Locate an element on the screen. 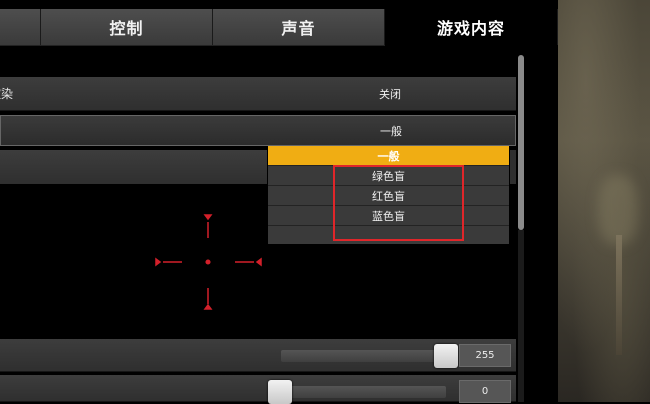  slider-row-2: 0 is located at coordinates (258, 389).